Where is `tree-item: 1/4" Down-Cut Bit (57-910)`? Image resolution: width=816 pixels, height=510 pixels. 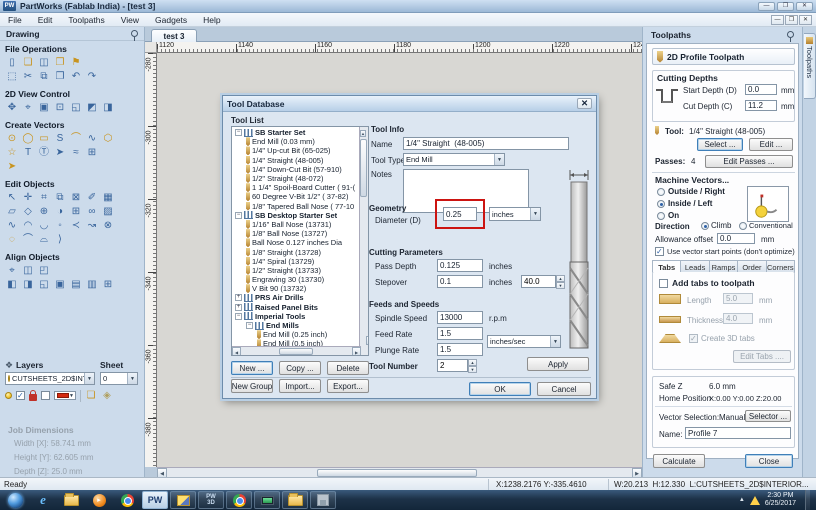
tree-item: 1/4" Down-Cut Bit (57-910) is located at coordinates (296, 169).